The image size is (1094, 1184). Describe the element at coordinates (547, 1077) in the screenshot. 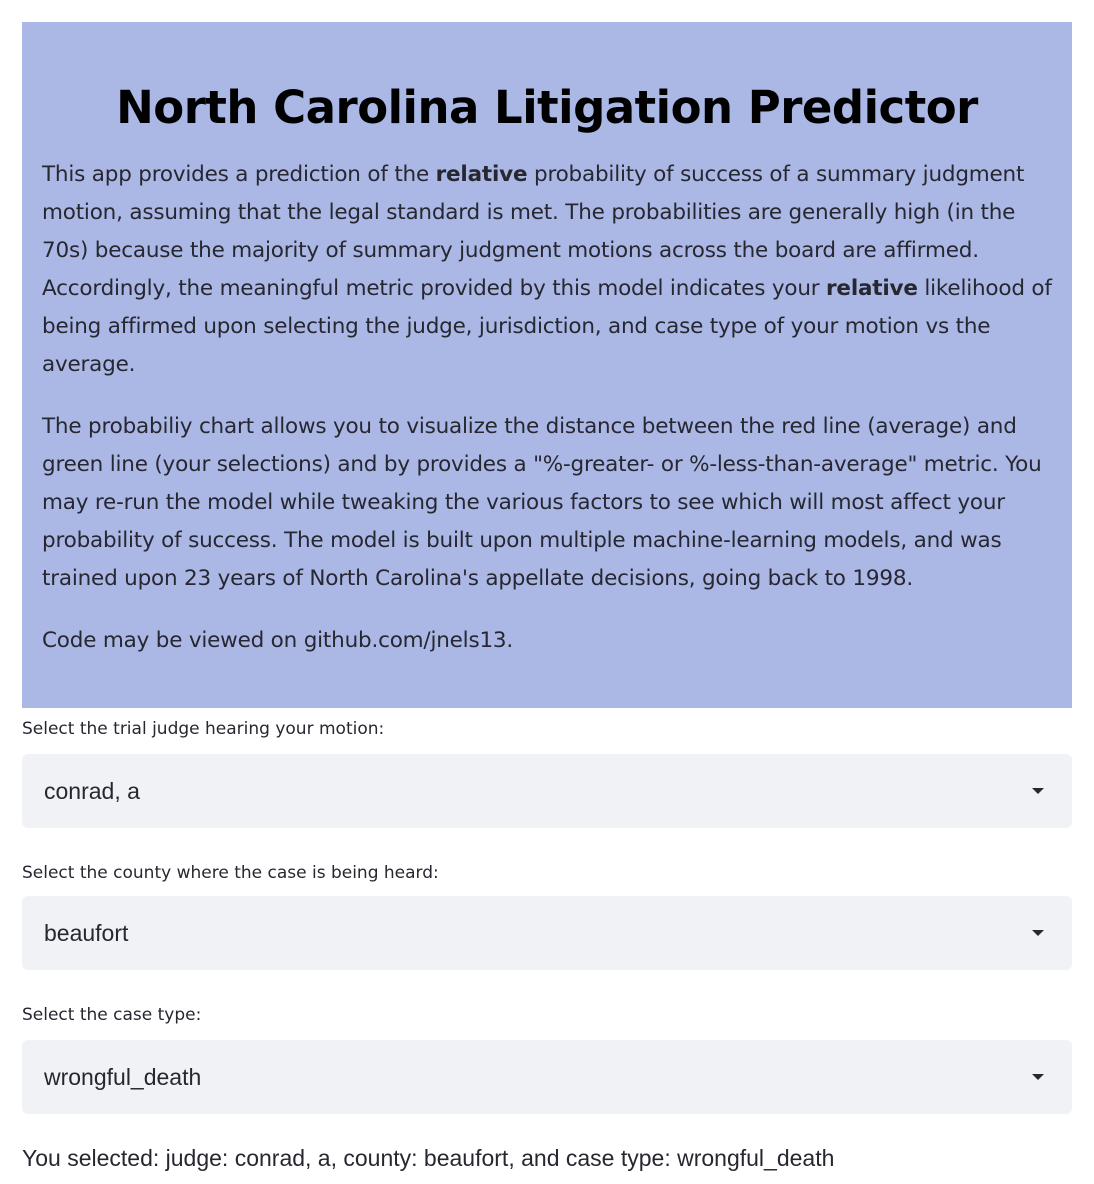

I see `case-type-select: wrongful_death` at that location.